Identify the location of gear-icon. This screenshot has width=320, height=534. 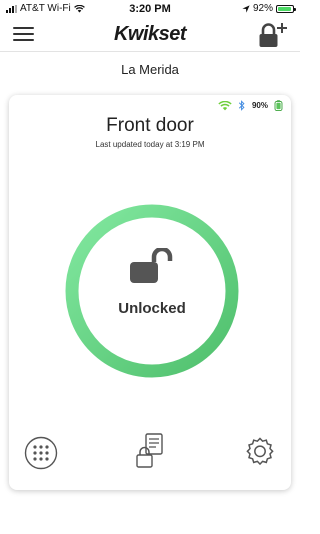
(260, 453).